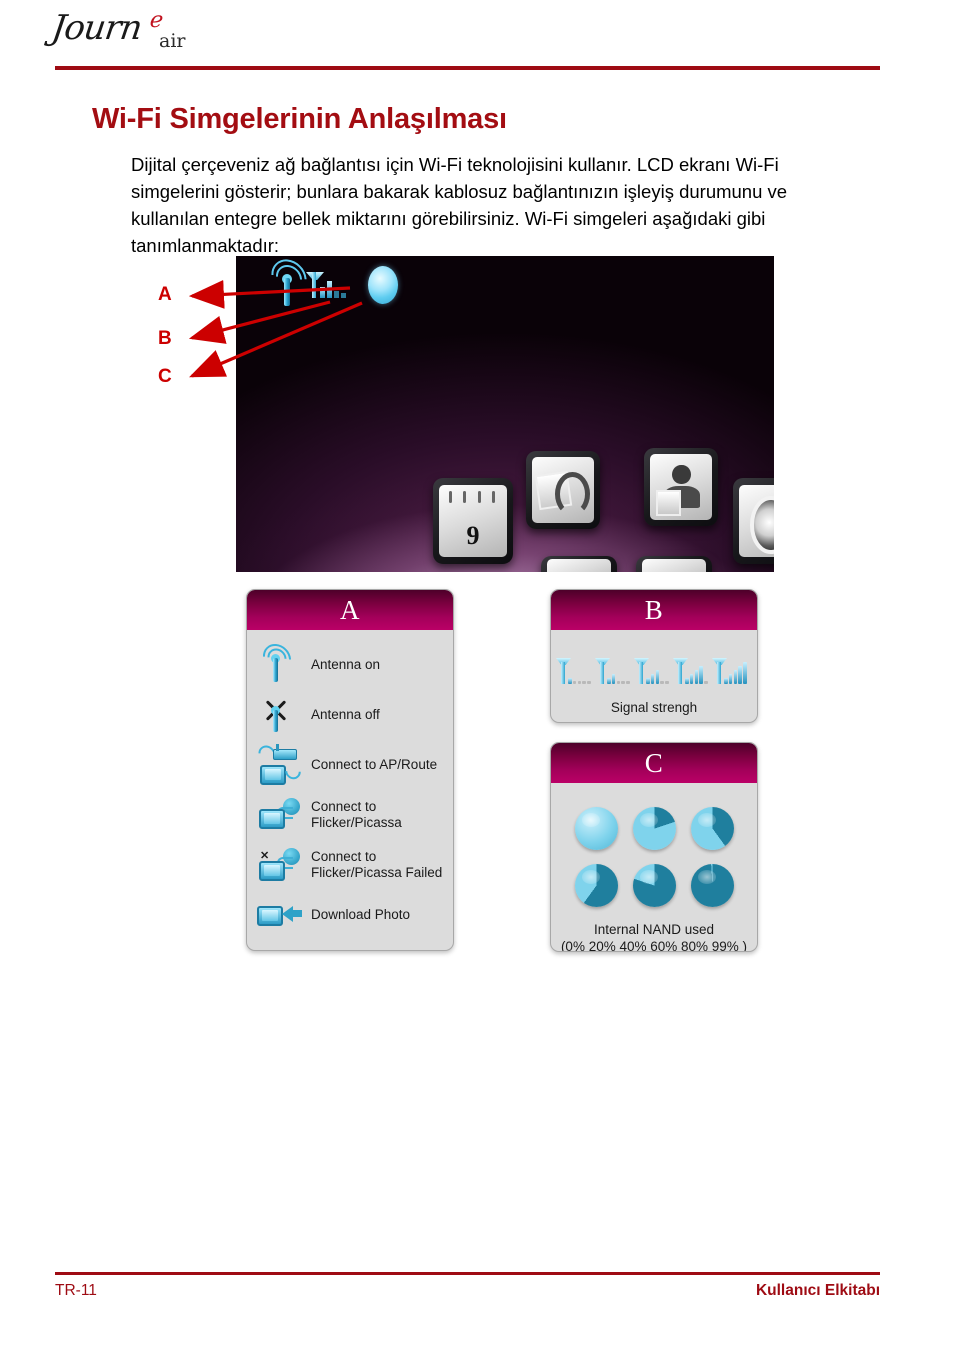  I want to click on legend-panel-c-title: C, so click(654, 762).